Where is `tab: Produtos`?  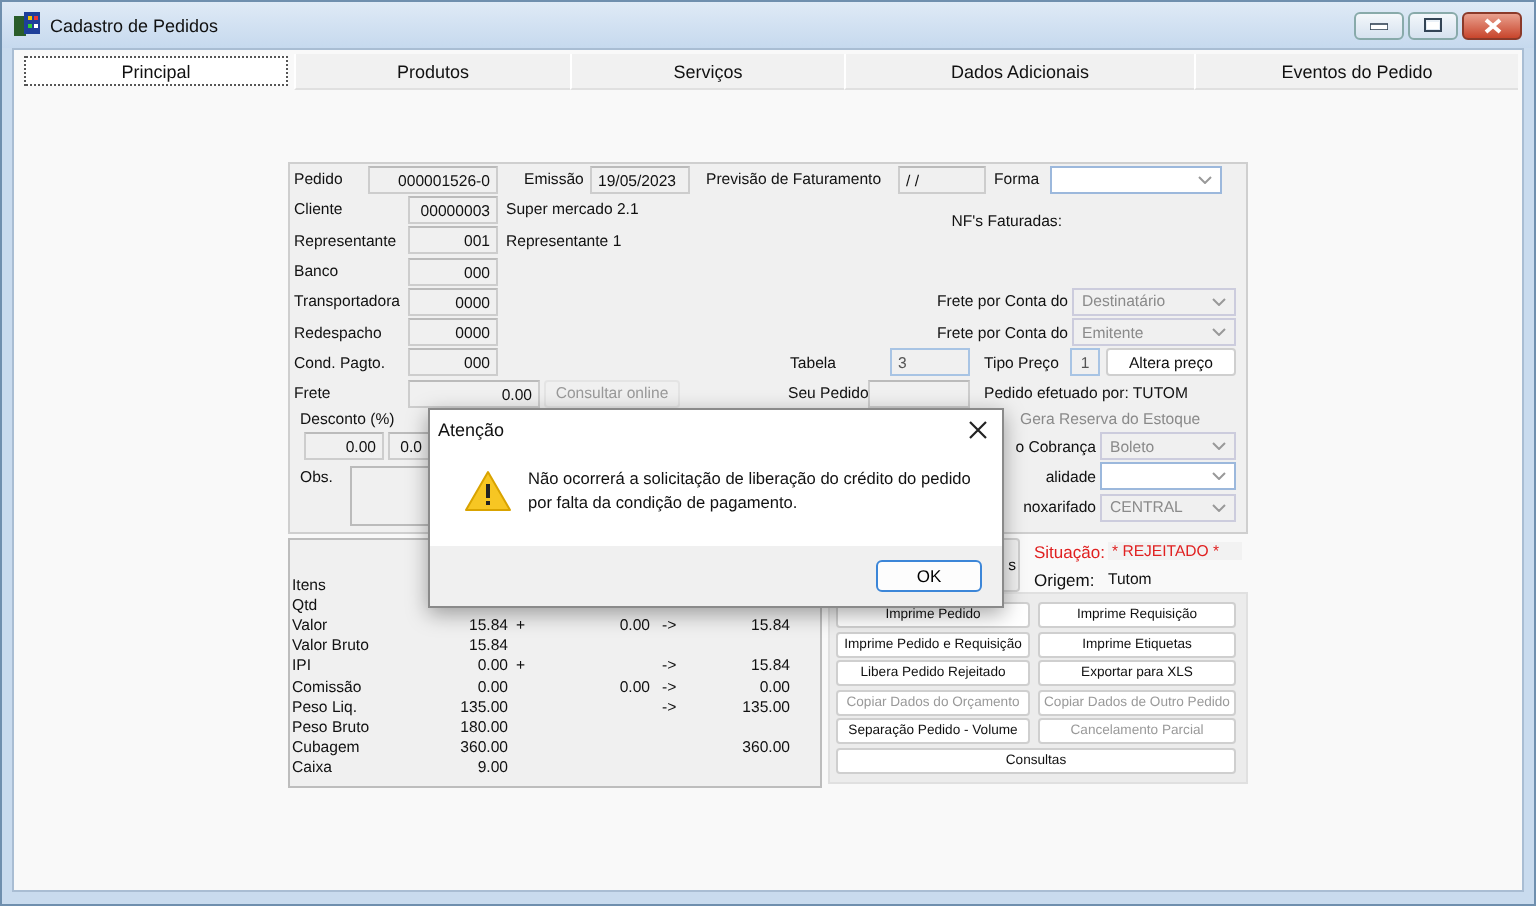 tab: Produtos is located at coordinates (432, 72).